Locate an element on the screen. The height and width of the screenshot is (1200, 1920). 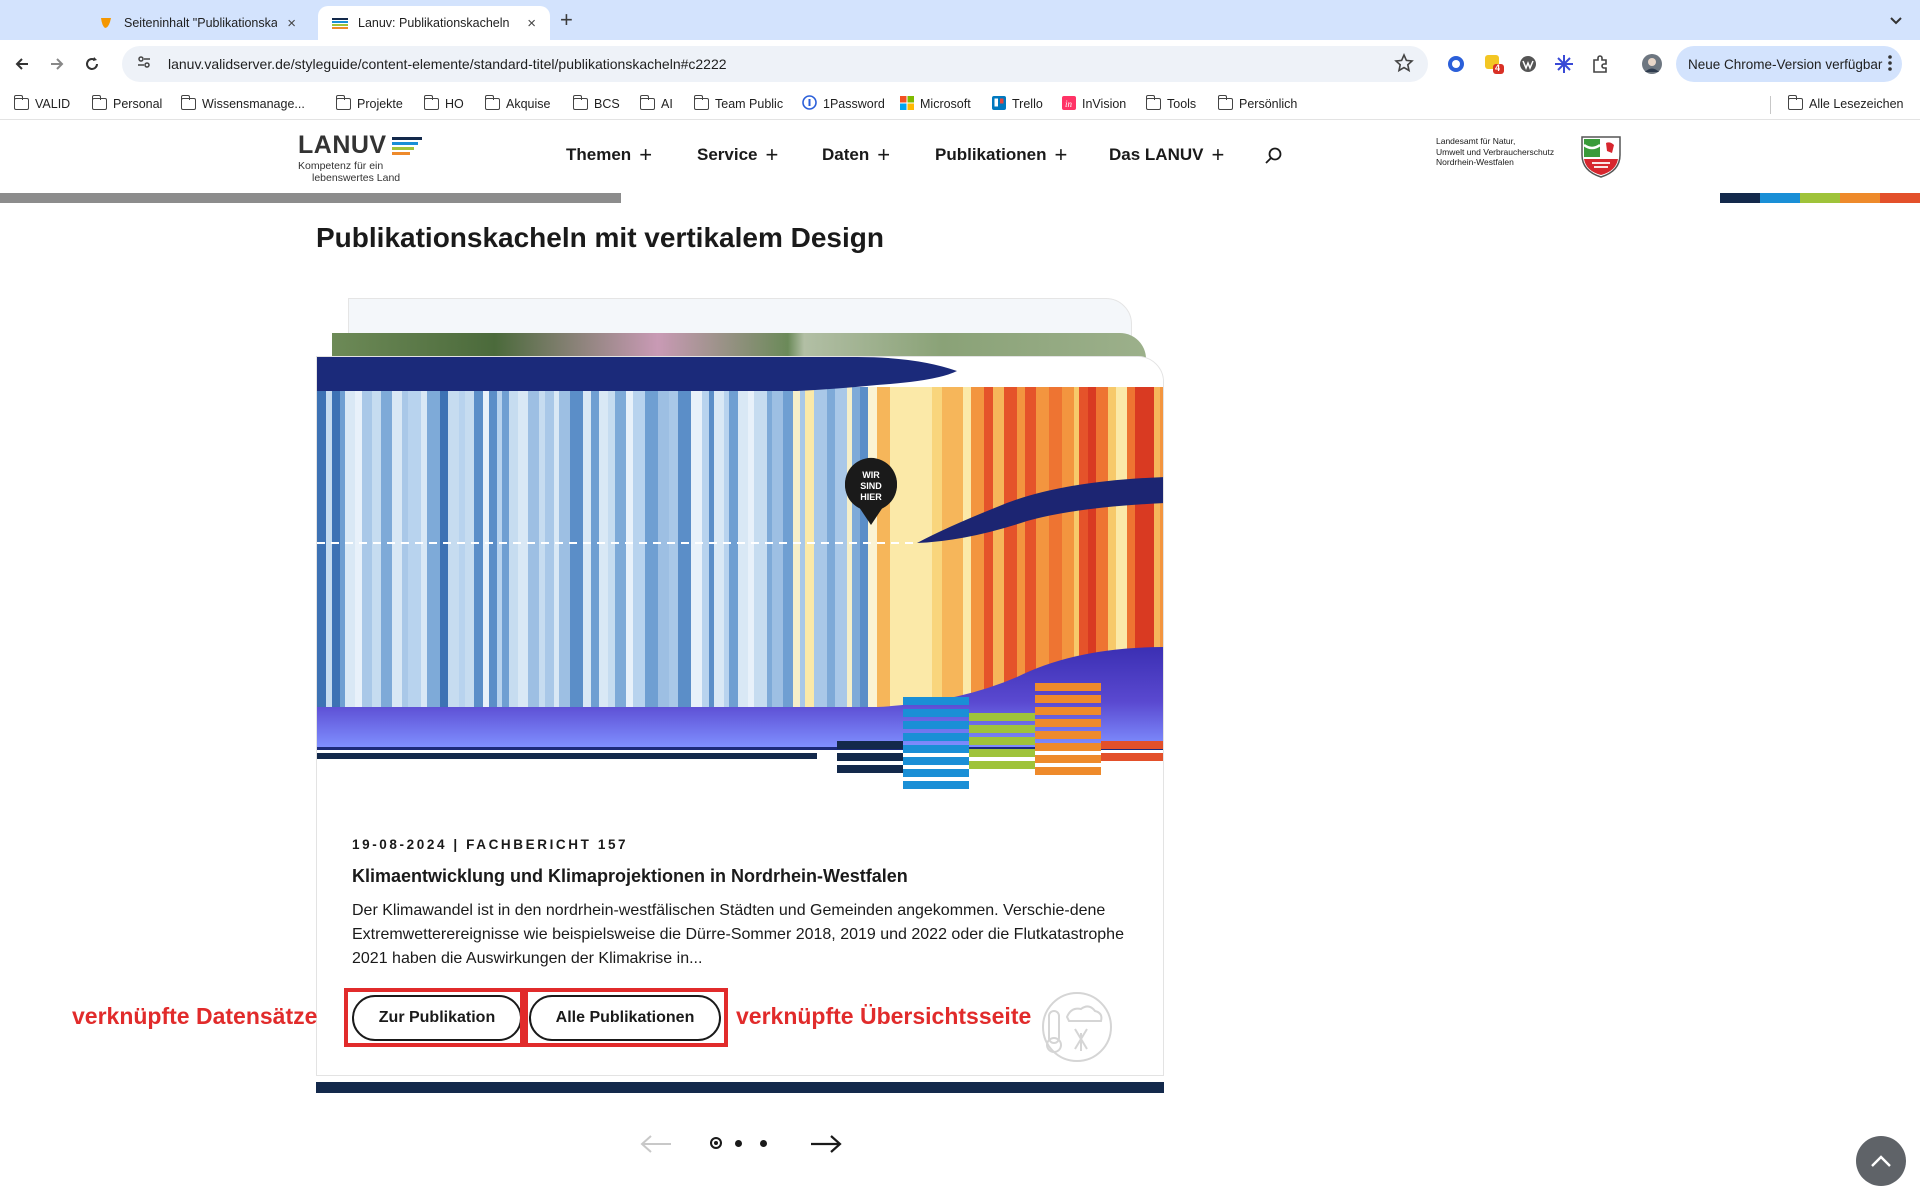
all-bookmarks: Alle Lesezeichen is located at coordinates (1845, 104).